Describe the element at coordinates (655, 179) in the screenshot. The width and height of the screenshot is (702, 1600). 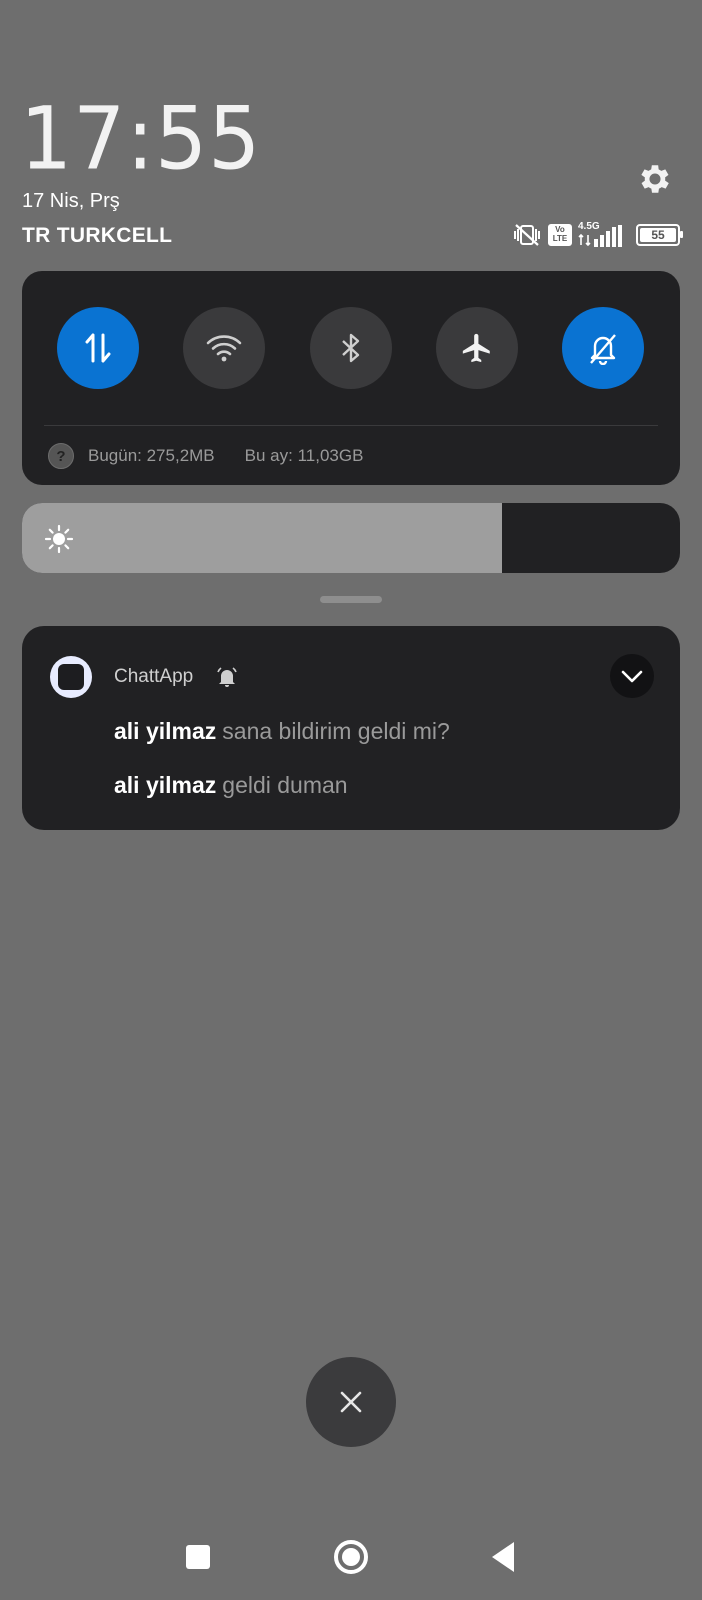
I see `settings-gear-icon` at that location.